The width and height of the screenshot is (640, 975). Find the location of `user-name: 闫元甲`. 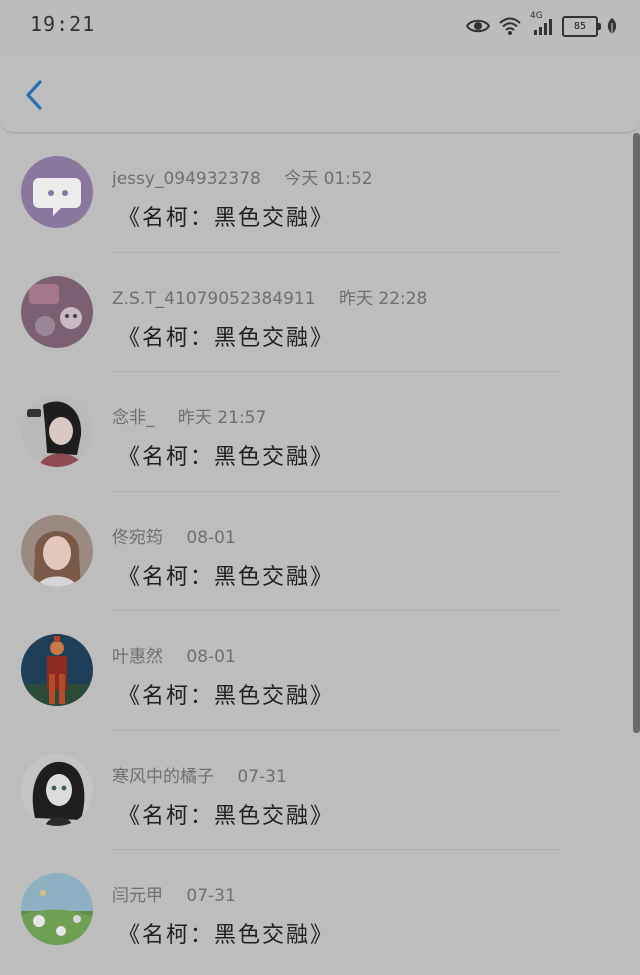

user-name: 闫元甲 is located at coordinates (137, 896).